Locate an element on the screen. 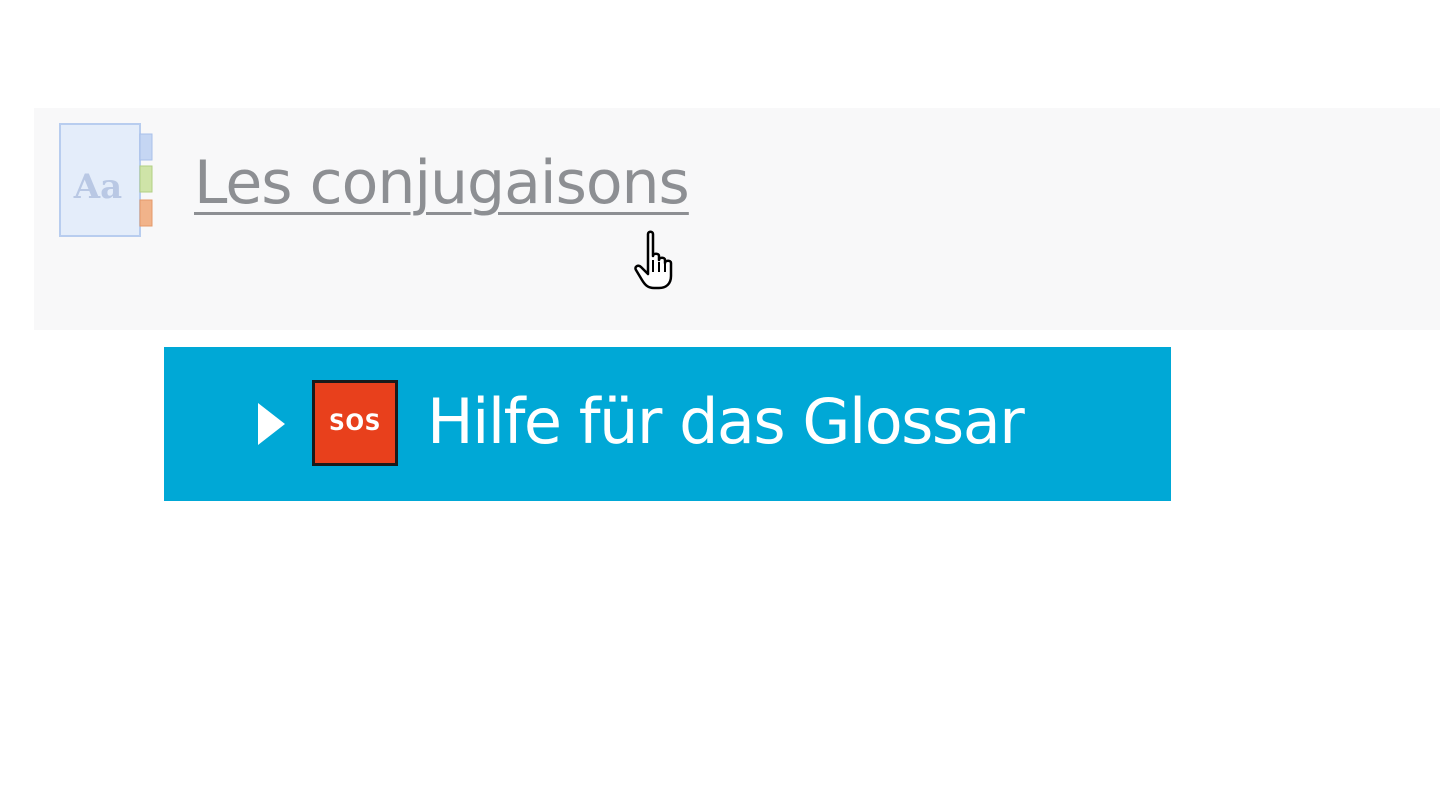  sos-icon: SOS is located at coordinates (355, 423).